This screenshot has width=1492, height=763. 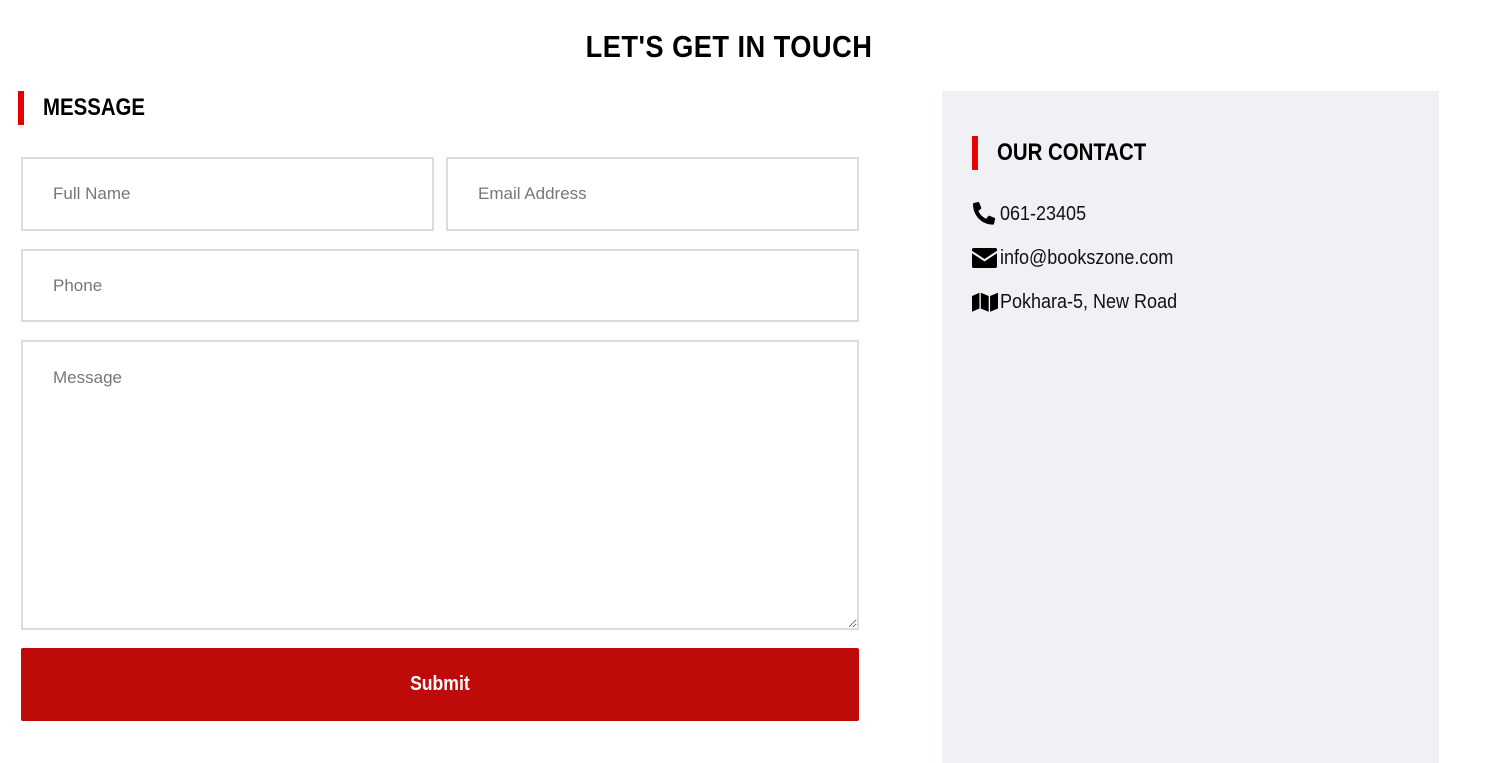 I want to click on email-input, so click(x=652, y=194).